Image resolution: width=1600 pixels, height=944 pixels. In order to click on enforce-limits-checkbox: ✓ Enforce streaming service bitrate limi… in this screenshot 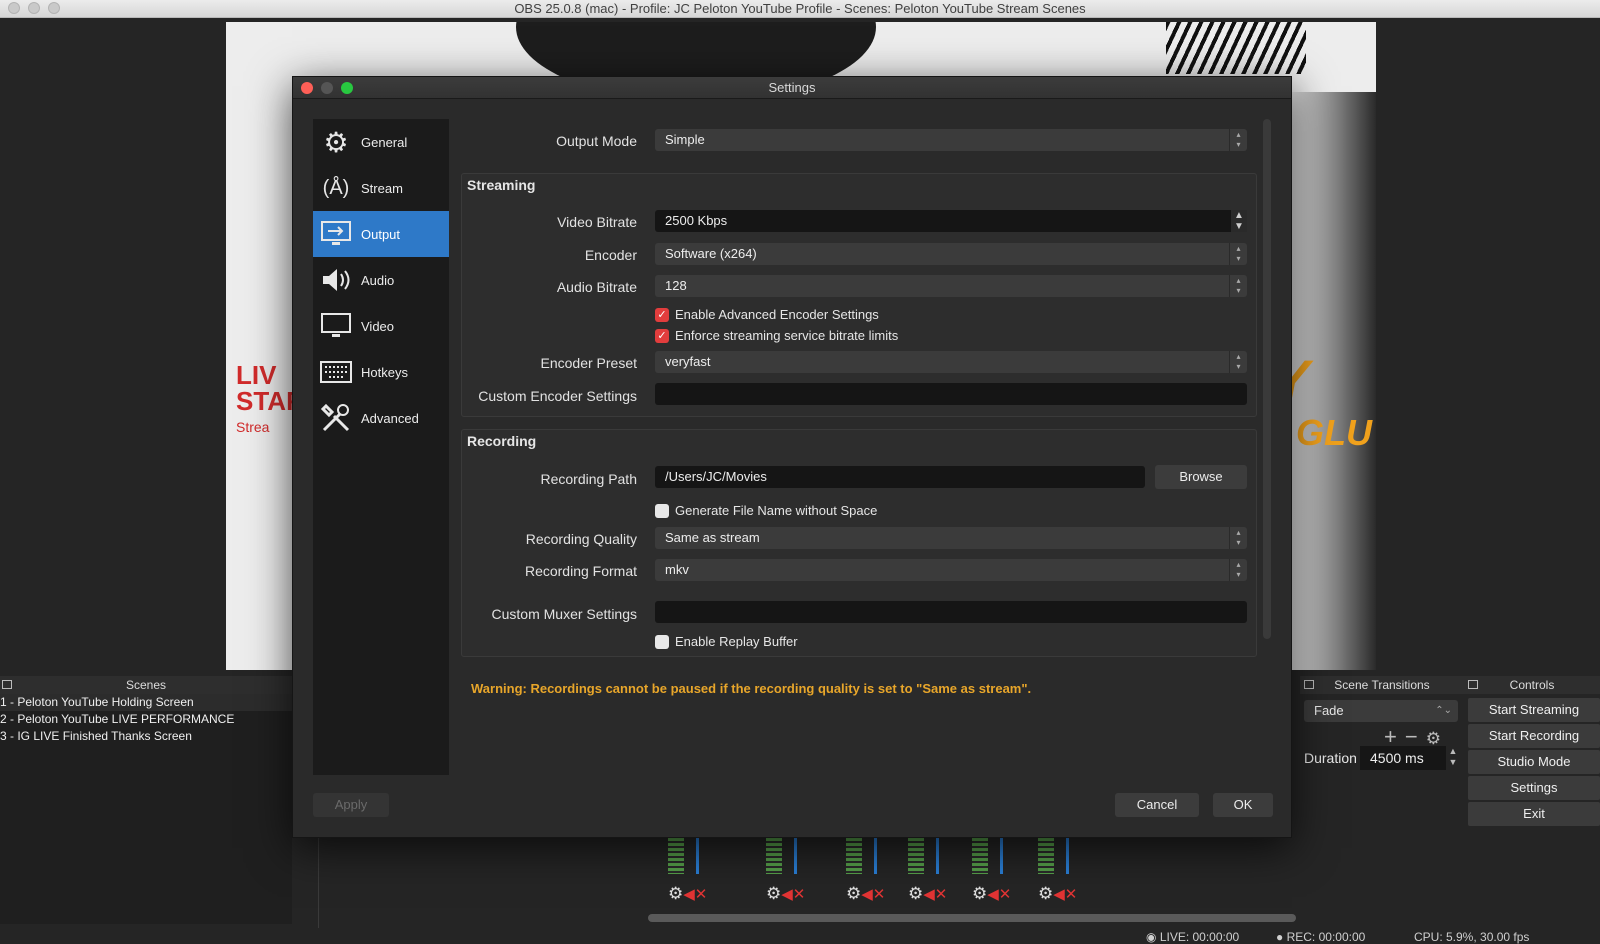, I will do `click(776, 335)`.